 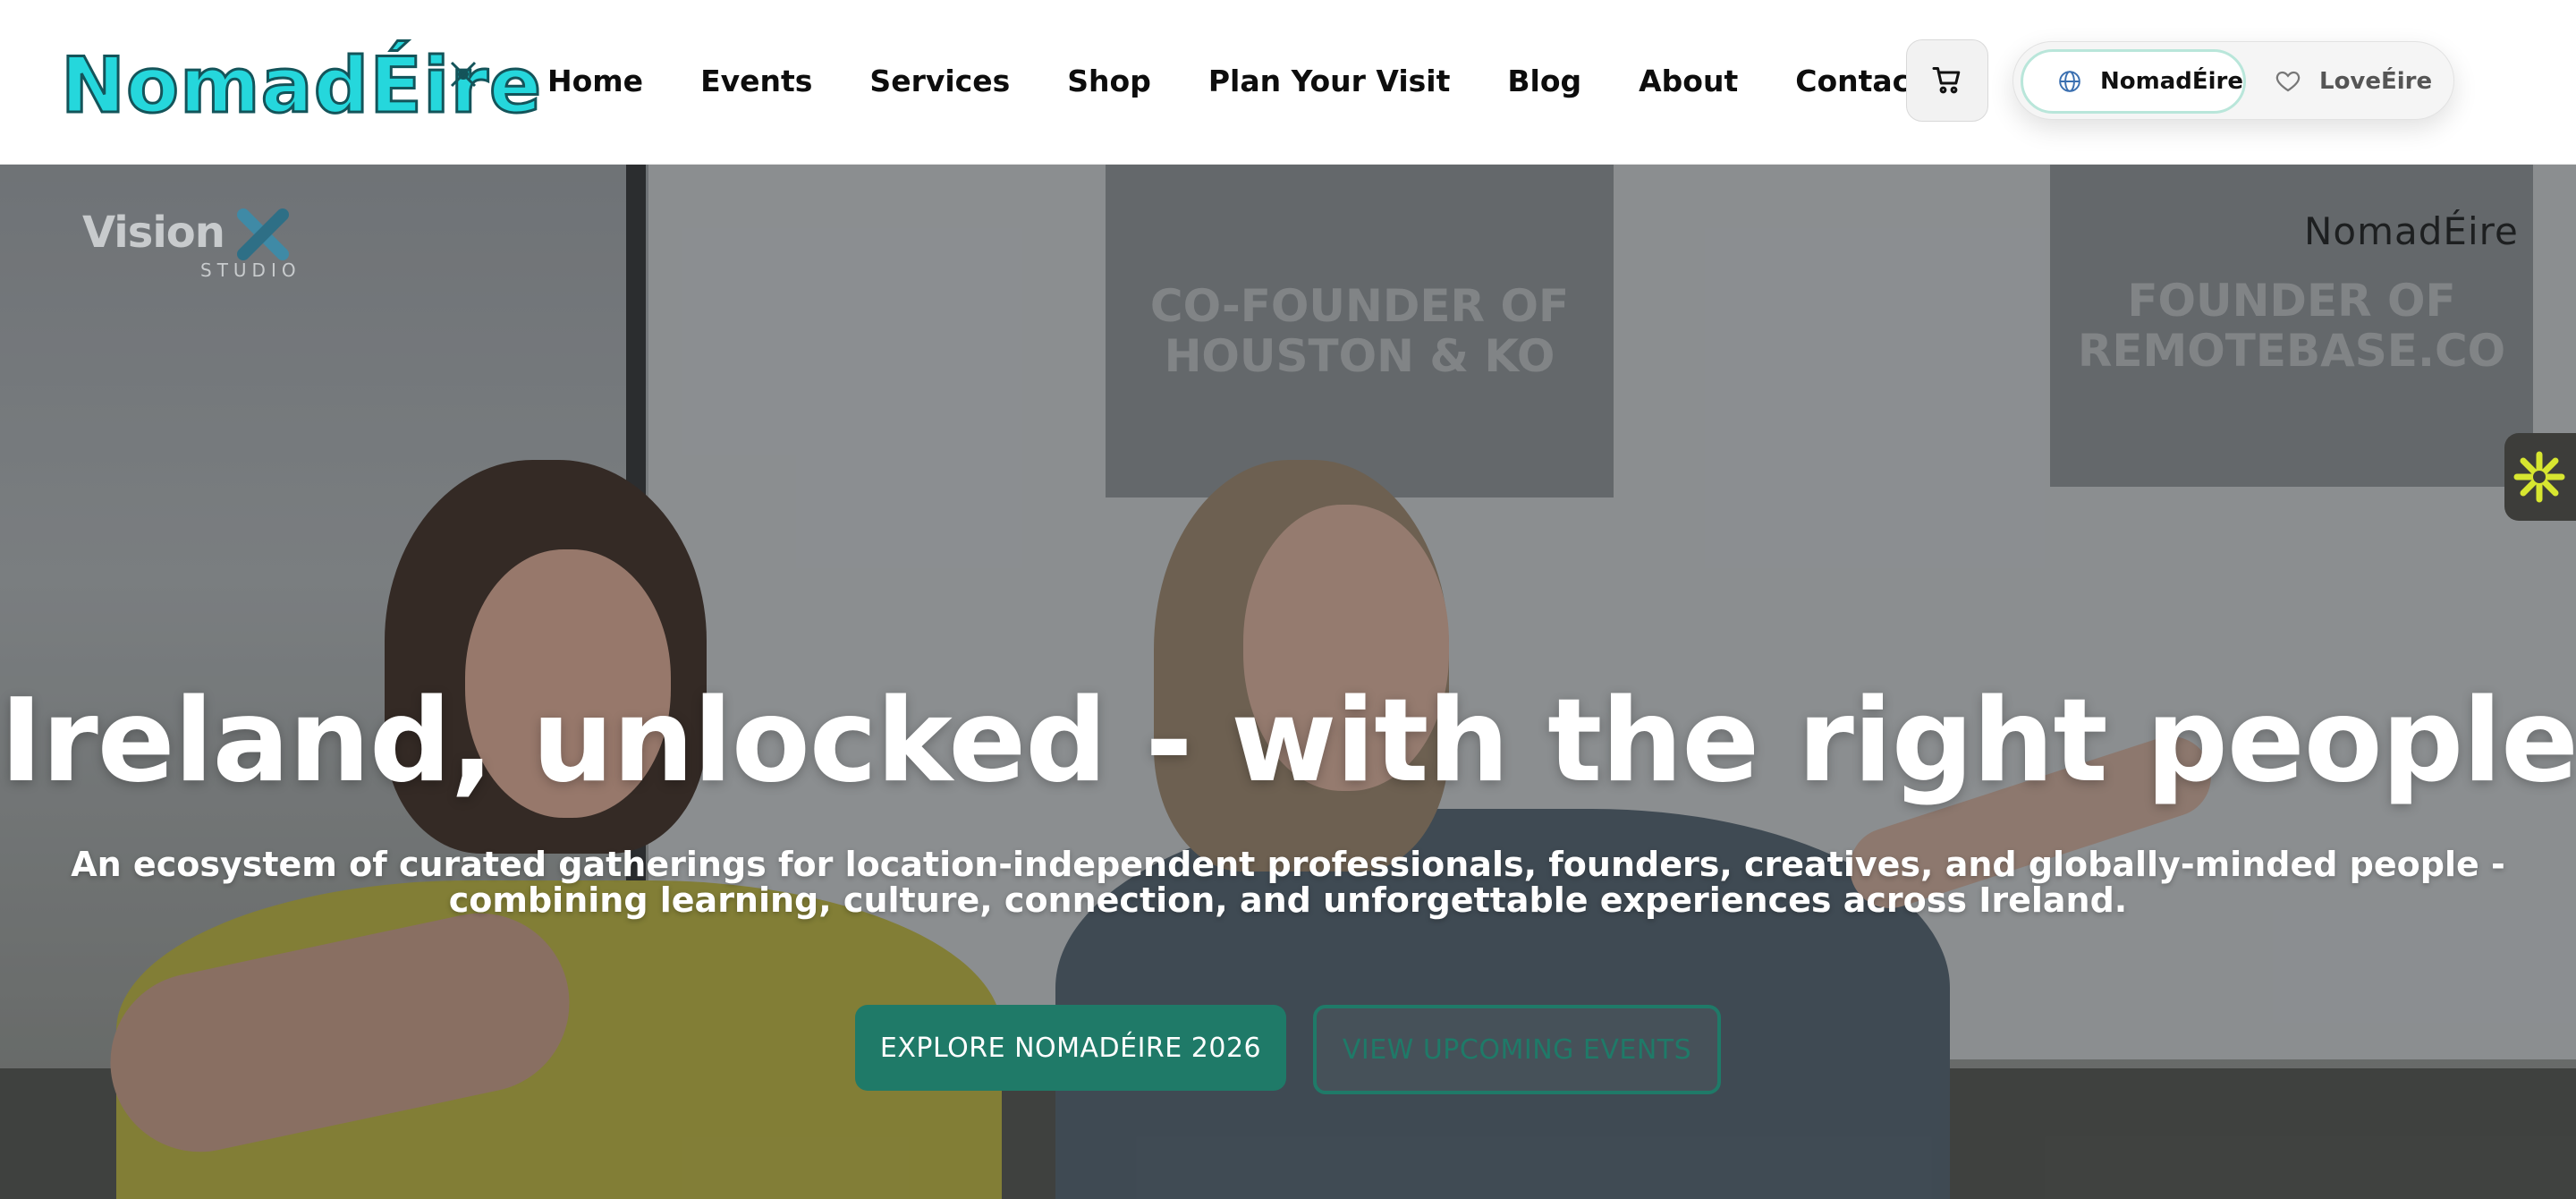 What do you see at coordinates (250, 270) in the screenshot?
I see `watermark-subtext: STUDIO` at bounding box center [250, 270].